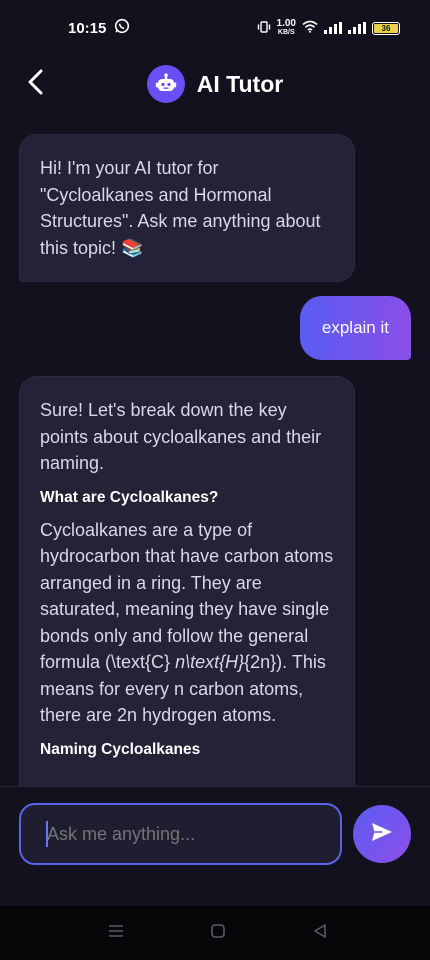 Image resolution: width=430 pixels, height=960 pixels. I want to click on nav-back-icon, so click(320, 933).